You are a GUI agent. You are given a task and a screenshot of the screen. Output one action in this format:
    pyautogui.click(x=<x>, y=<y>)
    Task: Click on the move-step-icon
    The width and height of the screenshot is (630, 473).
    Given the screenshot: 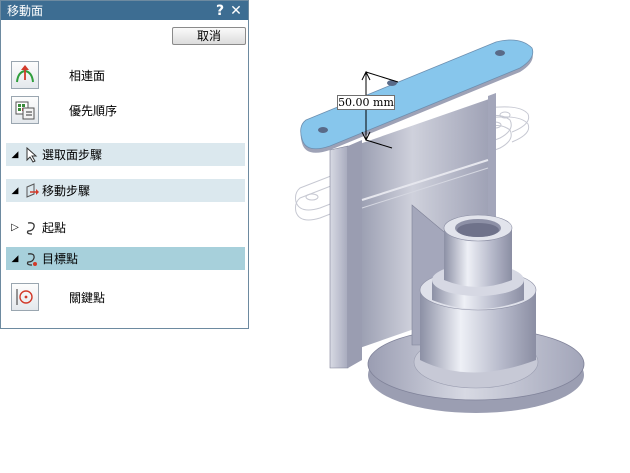 What is the action you would take?
    pyautogui.click(x=32, y=190)
    